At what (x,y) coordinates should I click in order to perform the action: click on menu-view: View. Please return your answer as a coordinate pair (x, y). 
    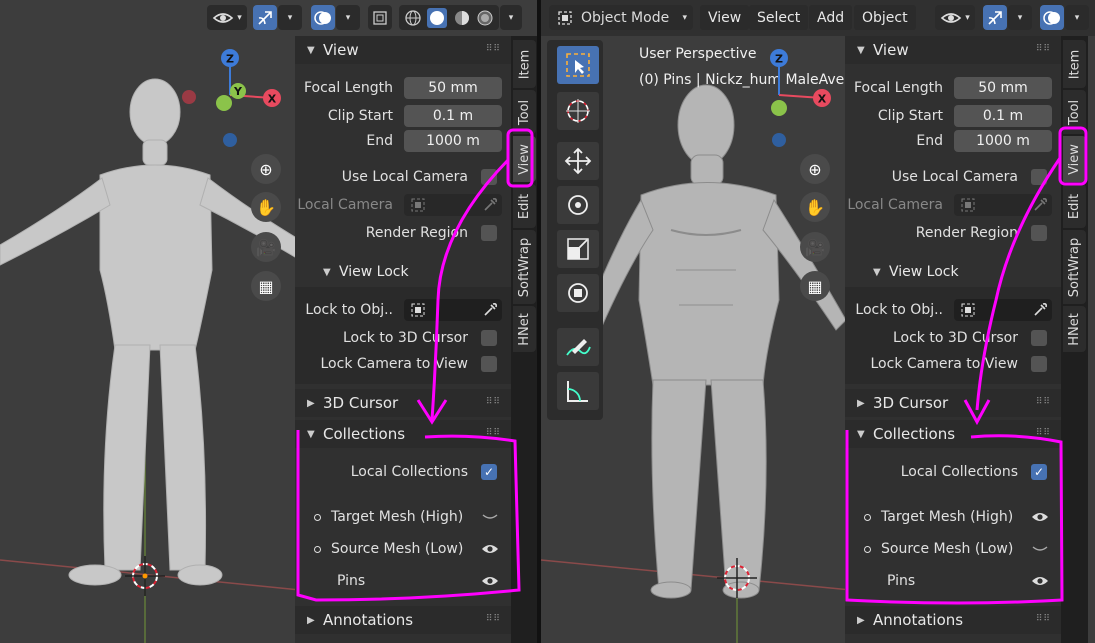
    Looking at the image, I should click on (725, 17).